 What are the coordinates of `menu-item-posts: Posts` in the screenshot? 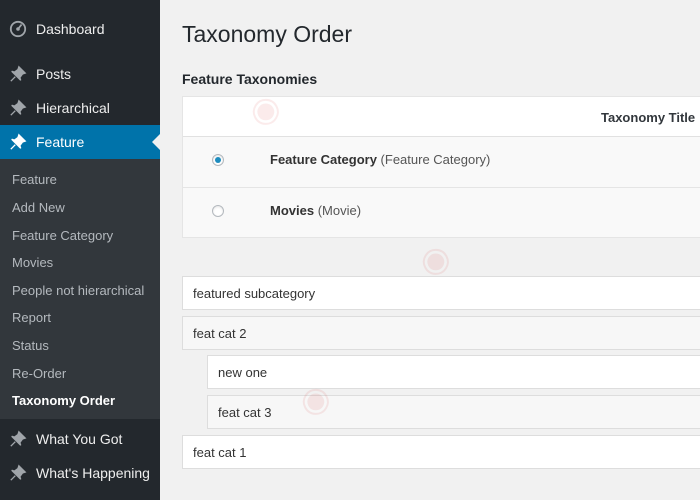 It's located at (80, 74).